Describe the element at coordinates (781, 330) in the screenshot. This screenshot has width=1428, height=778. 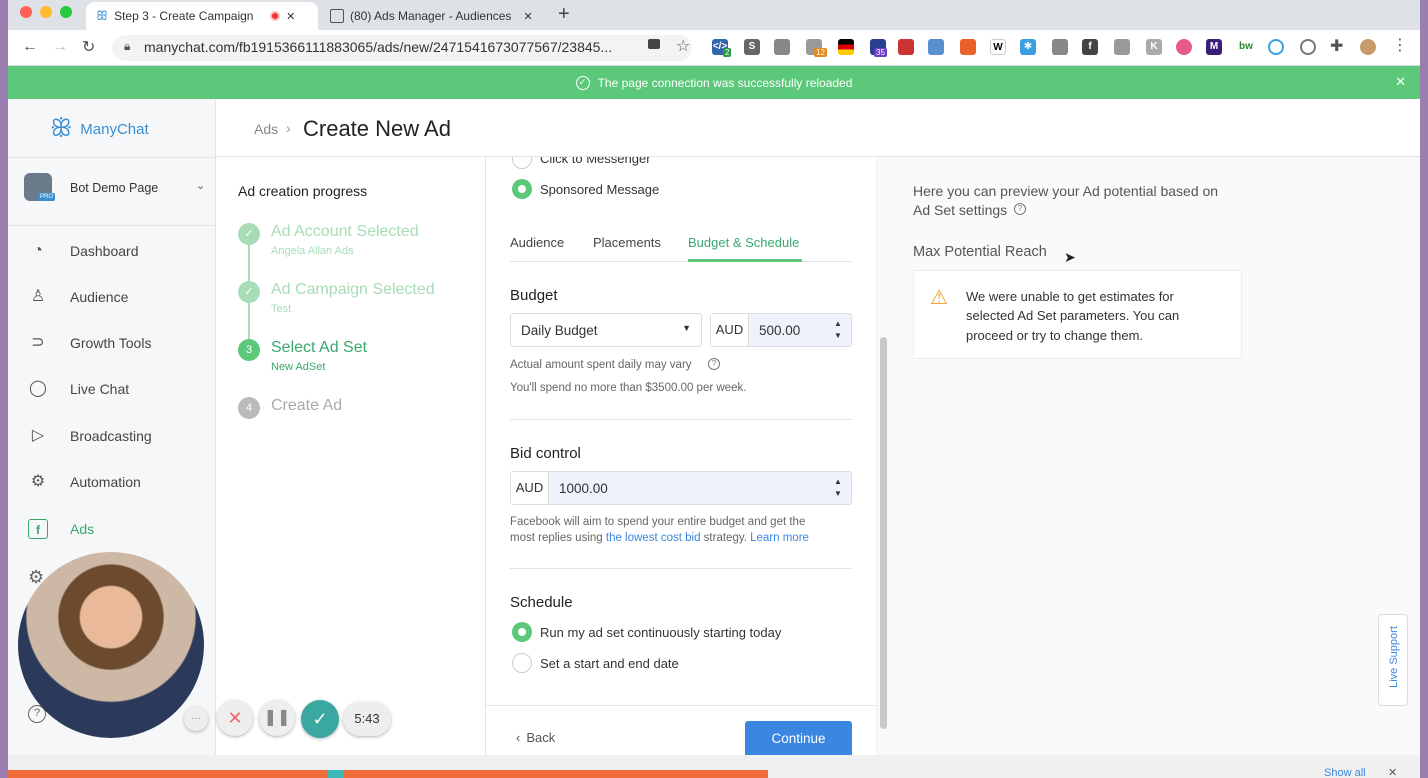
I see `budget-amount-input: AUD 500.00 ▲ ▼` at that location.